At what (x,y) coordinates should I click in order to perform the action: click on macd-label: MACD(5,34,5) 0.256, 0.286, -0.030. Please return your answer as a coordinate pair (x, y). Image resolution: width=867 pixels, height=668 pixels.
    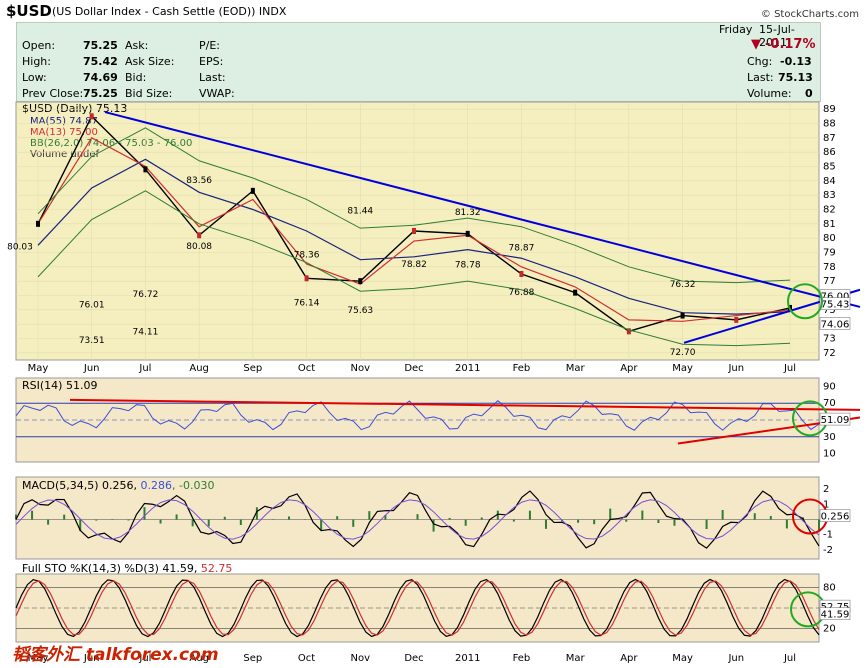
    Looking at the image, I should click on (118, 485).